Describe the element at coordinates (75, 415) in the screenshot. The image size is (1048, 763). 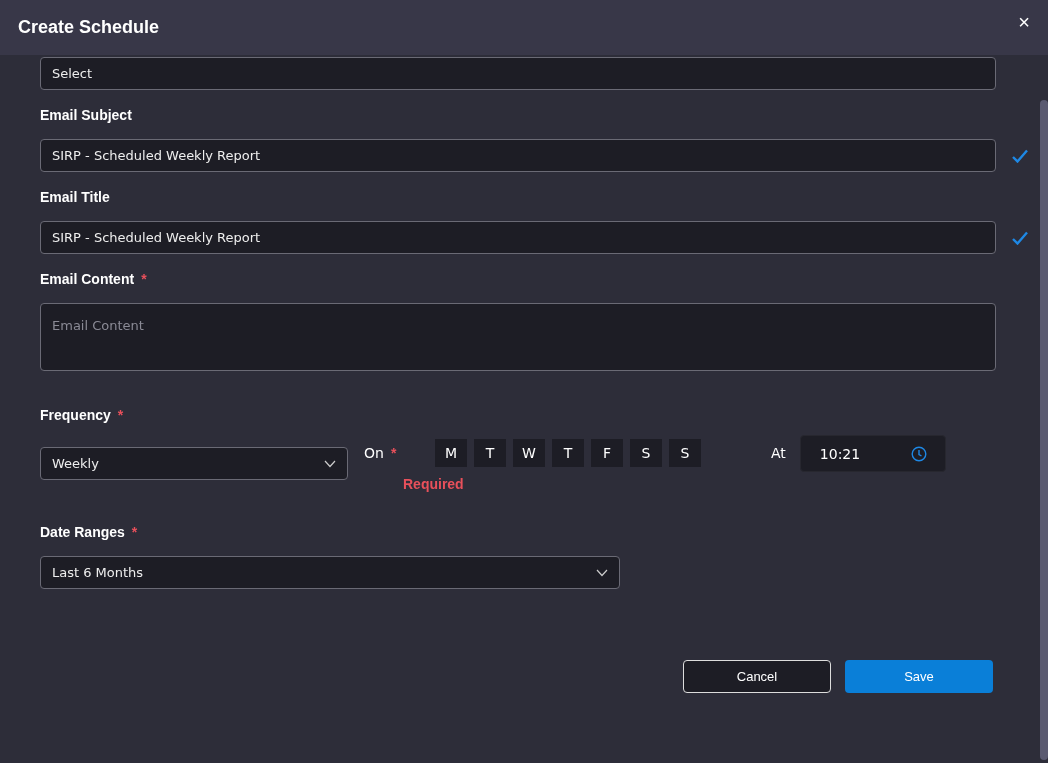
I see `field-label: Frequency` at that location.